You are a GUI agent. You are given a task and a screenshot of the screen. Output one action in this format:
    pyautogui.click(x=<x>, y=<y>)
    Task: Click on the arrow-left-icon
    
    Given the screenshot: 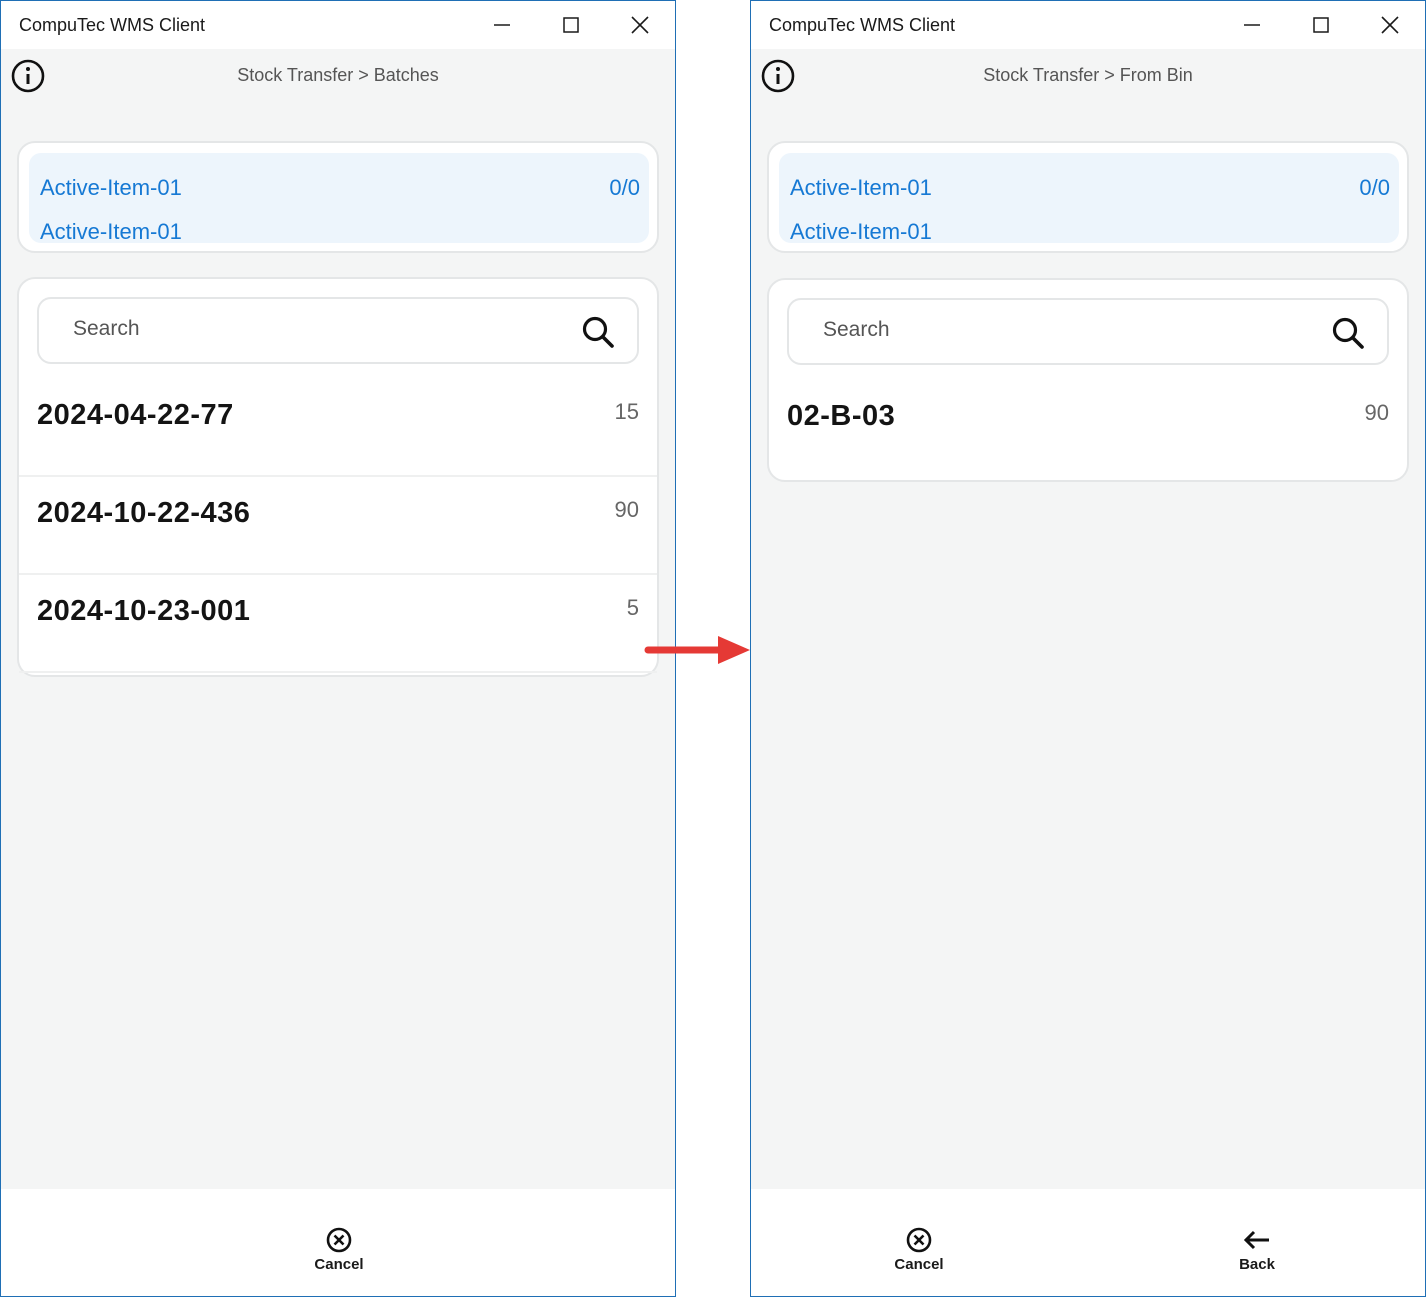 What is the action you would take?
    pyautogui.click(x=1256, y=1240)
    